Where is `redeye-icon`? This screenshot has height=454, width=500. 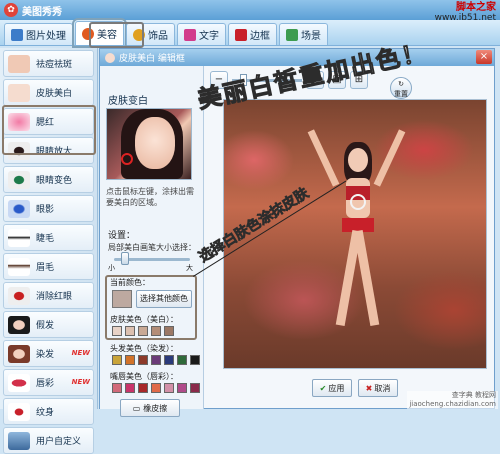
redeye-icon is located at coordinates (19, 295).